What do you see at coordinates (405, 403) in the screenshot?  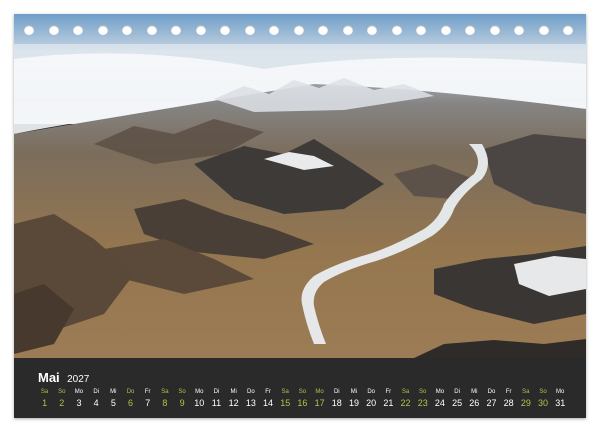 I see `day-number: 22` at bounding box center [405, 403].